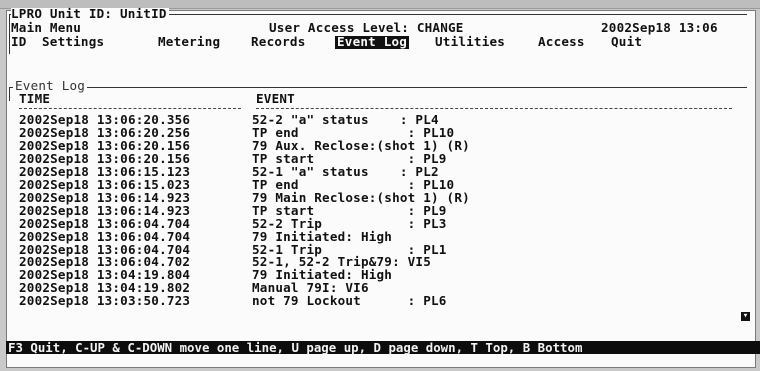  Describe the element at coordinates (494, 108) in the screenshot. I see `event-header-underline` at that location.